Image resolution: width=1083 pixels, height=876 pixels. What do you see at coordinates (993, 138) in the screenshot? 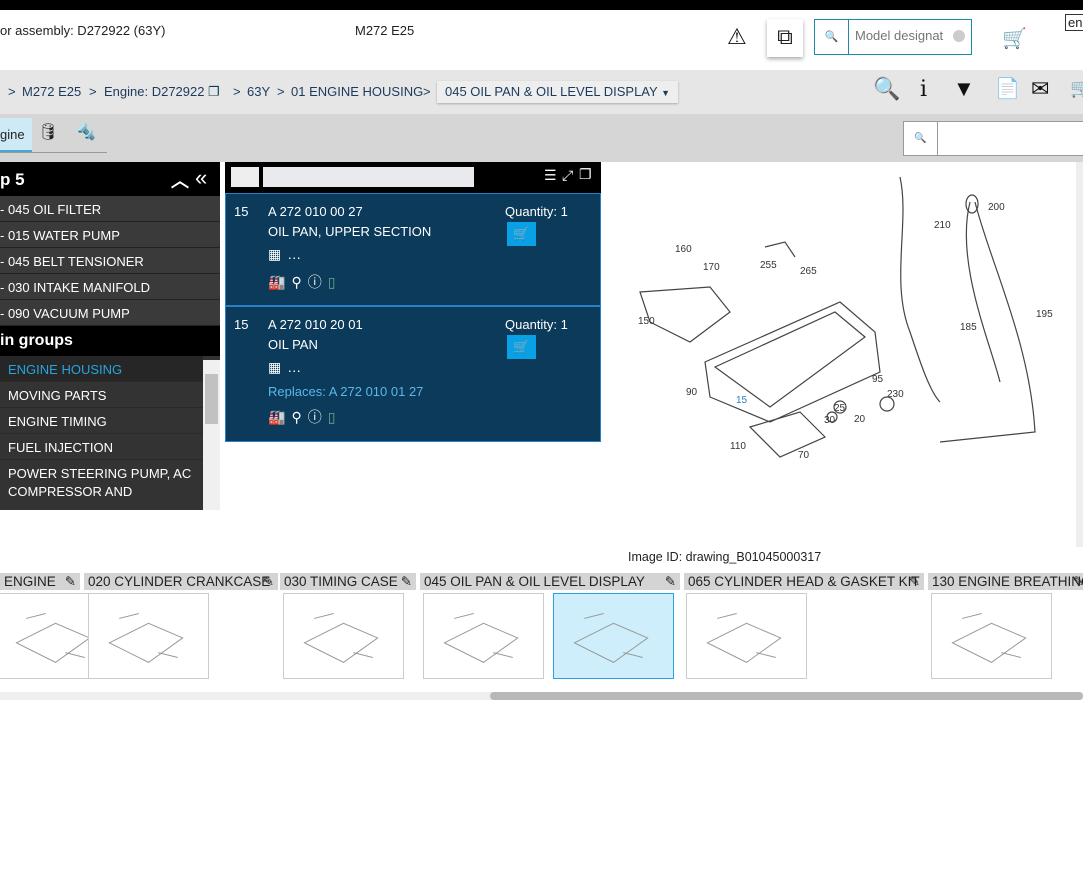
I see `parts-search: 🔍` at bounding box center [993, 138].